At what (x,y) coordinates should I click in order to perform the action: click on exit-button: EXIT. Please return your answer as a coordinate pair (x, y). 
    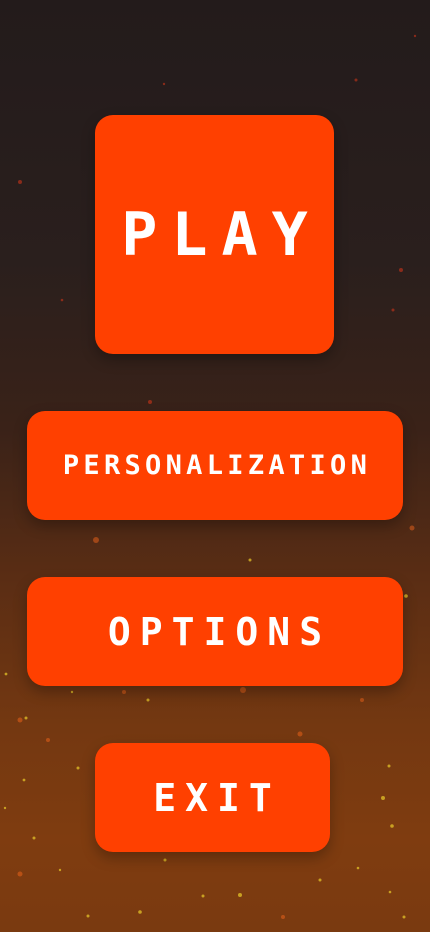
    Looking at the image, I should click on (212, 797).